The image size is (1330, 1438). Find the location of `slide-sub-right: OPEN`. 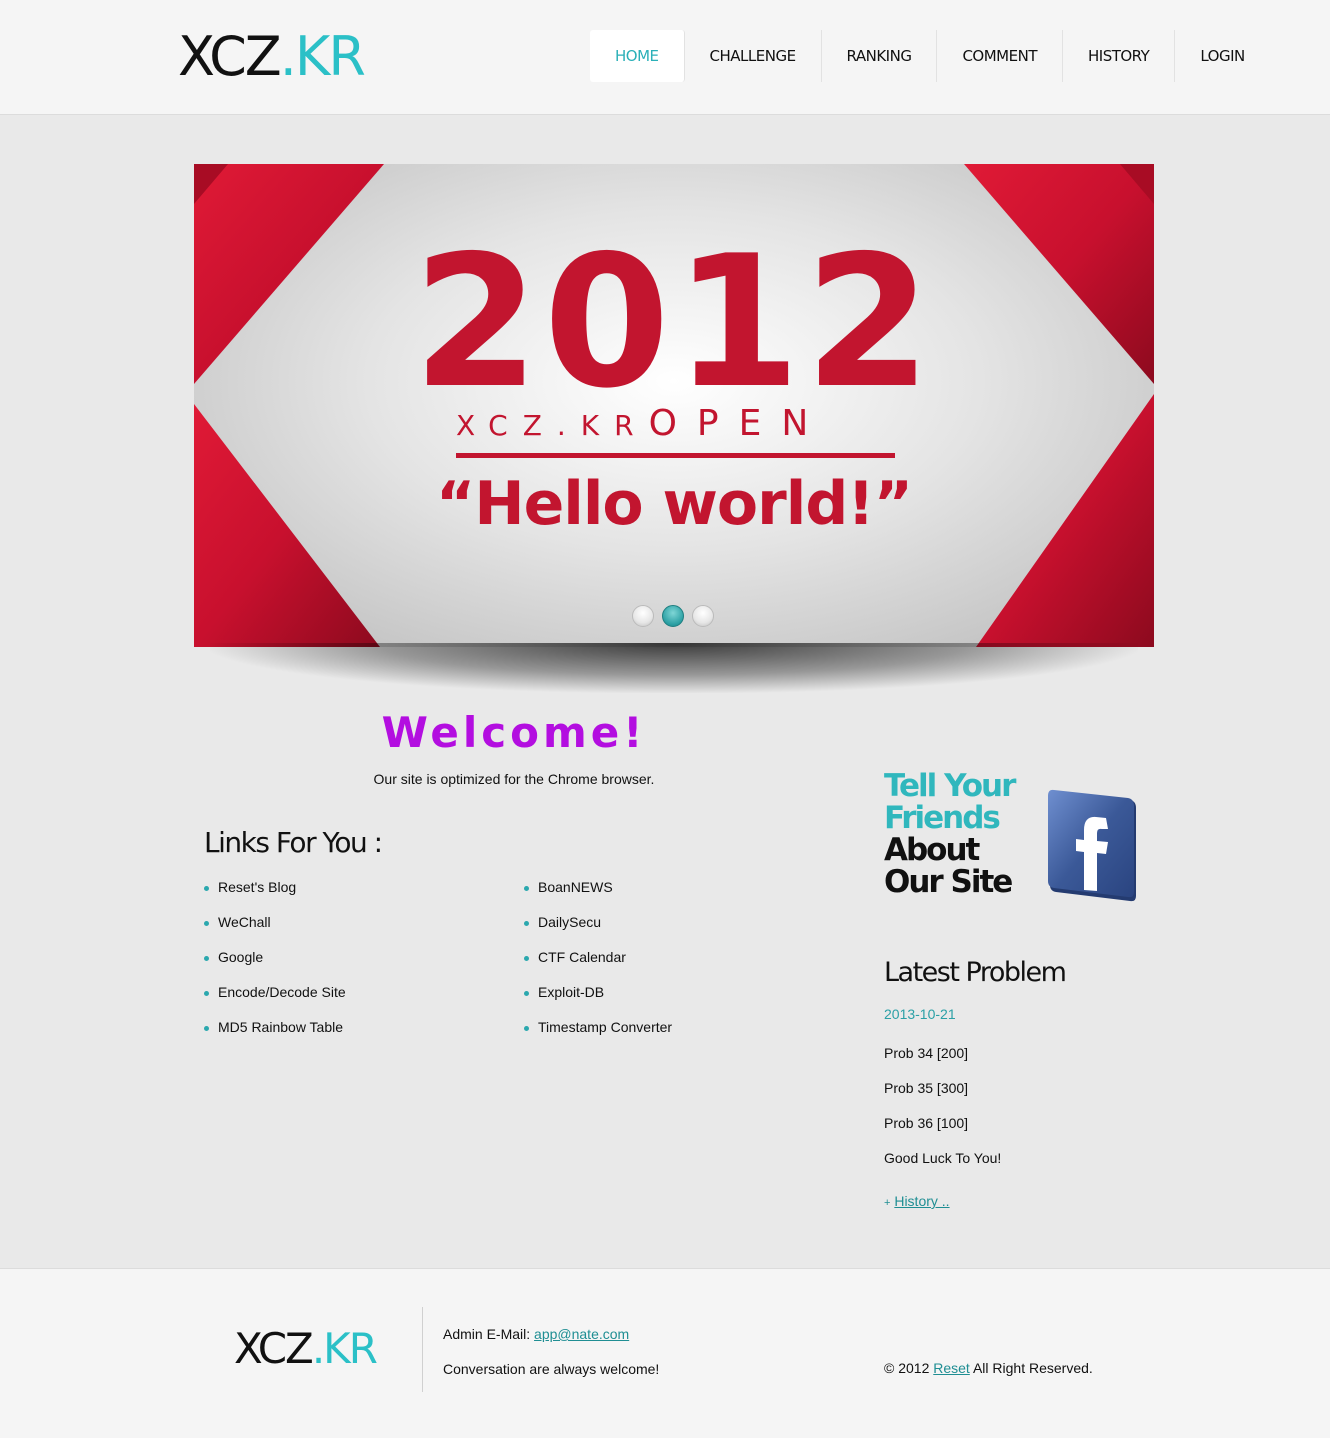

slide-sub-right: OPEN is located at coordinates (738, 423).